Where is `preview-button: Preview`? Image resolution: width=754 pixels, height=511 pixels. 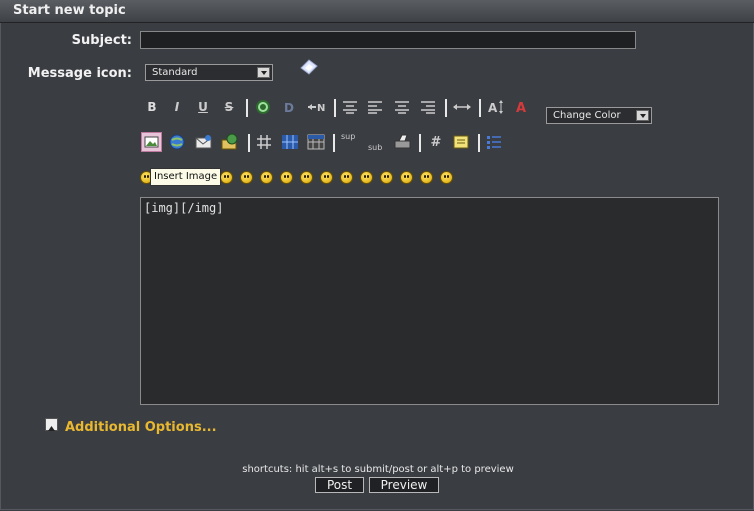
preview-button: Preview is located at coordinates (404, 485).